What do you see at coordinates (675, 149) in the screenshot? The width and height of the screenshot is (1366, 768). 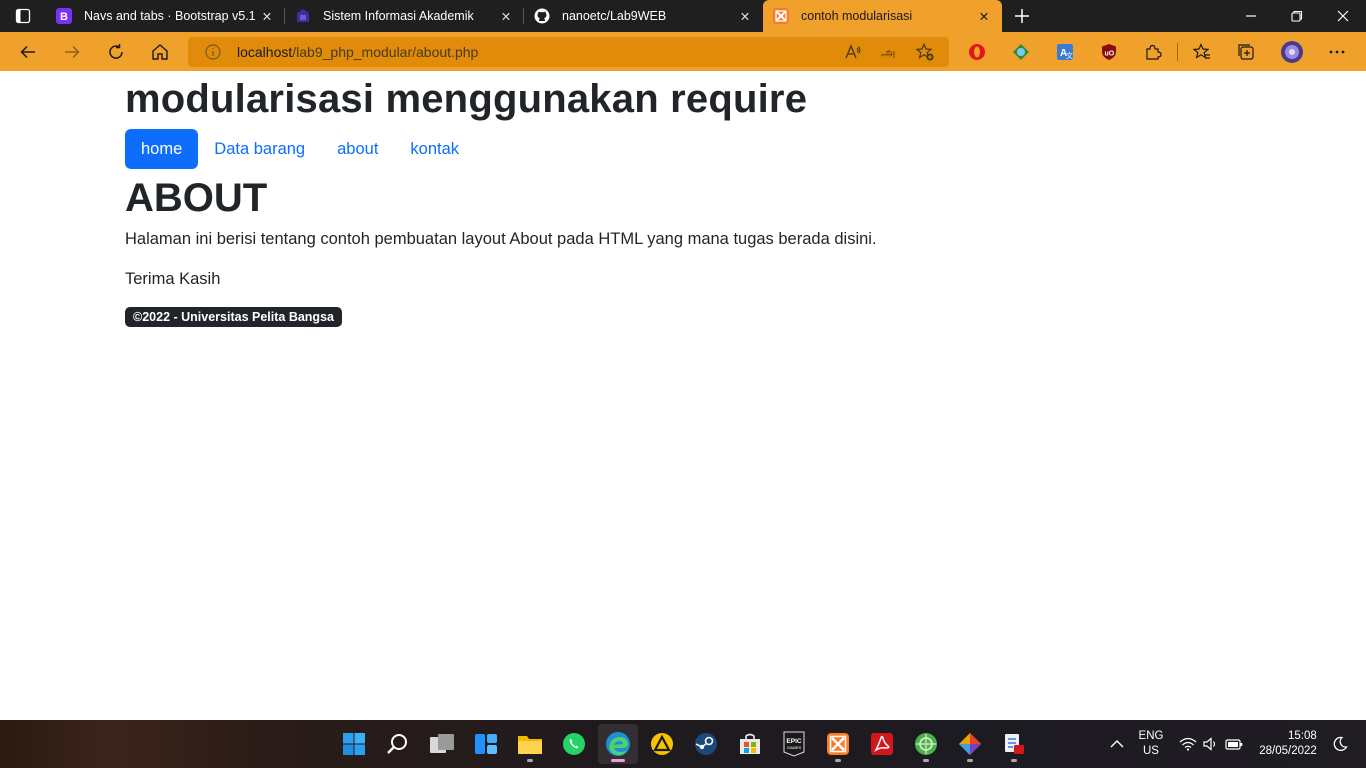 I see `main-nav: home Data barang about kontak` at bounding box center [675, 149].